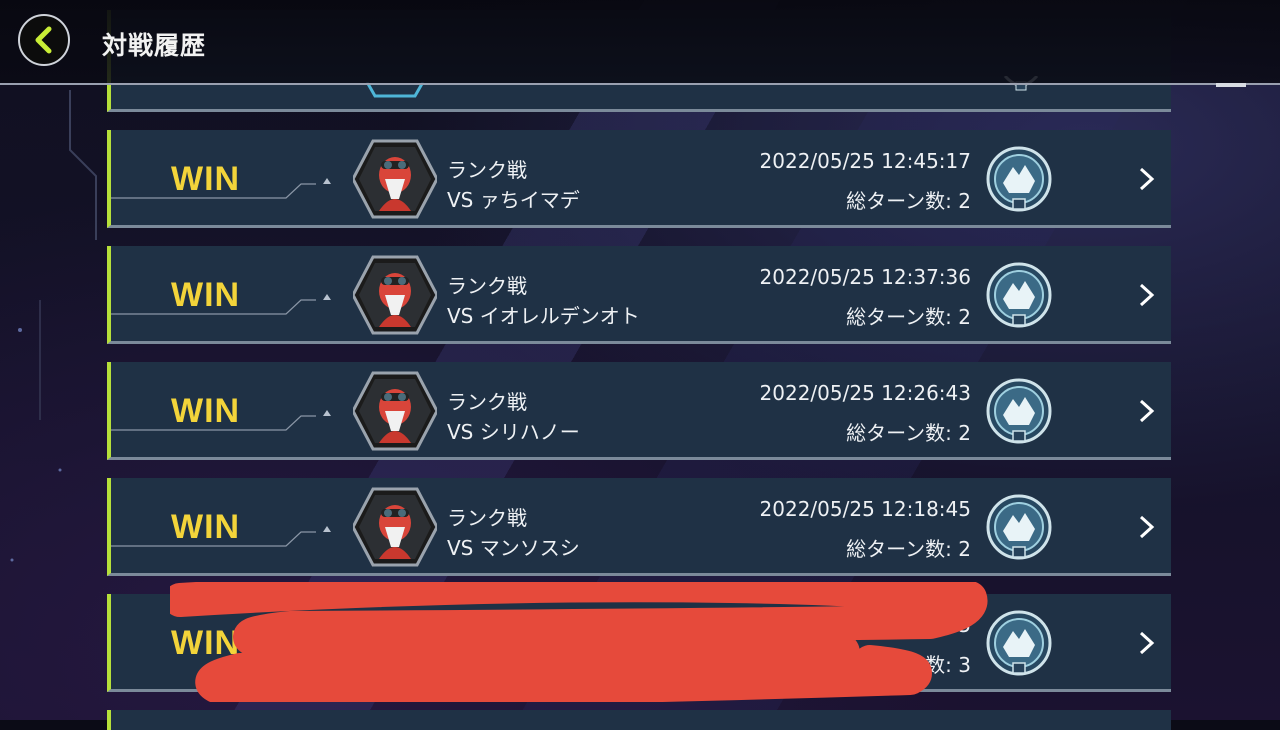 This screenshot has width=1280, height=730. I want to click on list-item-partial-bottom, so click(639, 720).